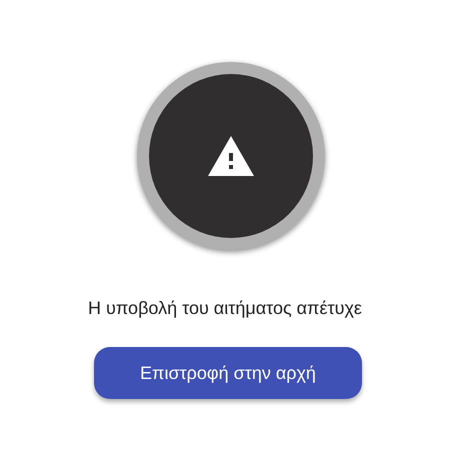 The height and width of the screenshot is (455, 456). I want to click on status-message: Η υποβολή του αιτήματος απέτυχε, so click(225, 308).